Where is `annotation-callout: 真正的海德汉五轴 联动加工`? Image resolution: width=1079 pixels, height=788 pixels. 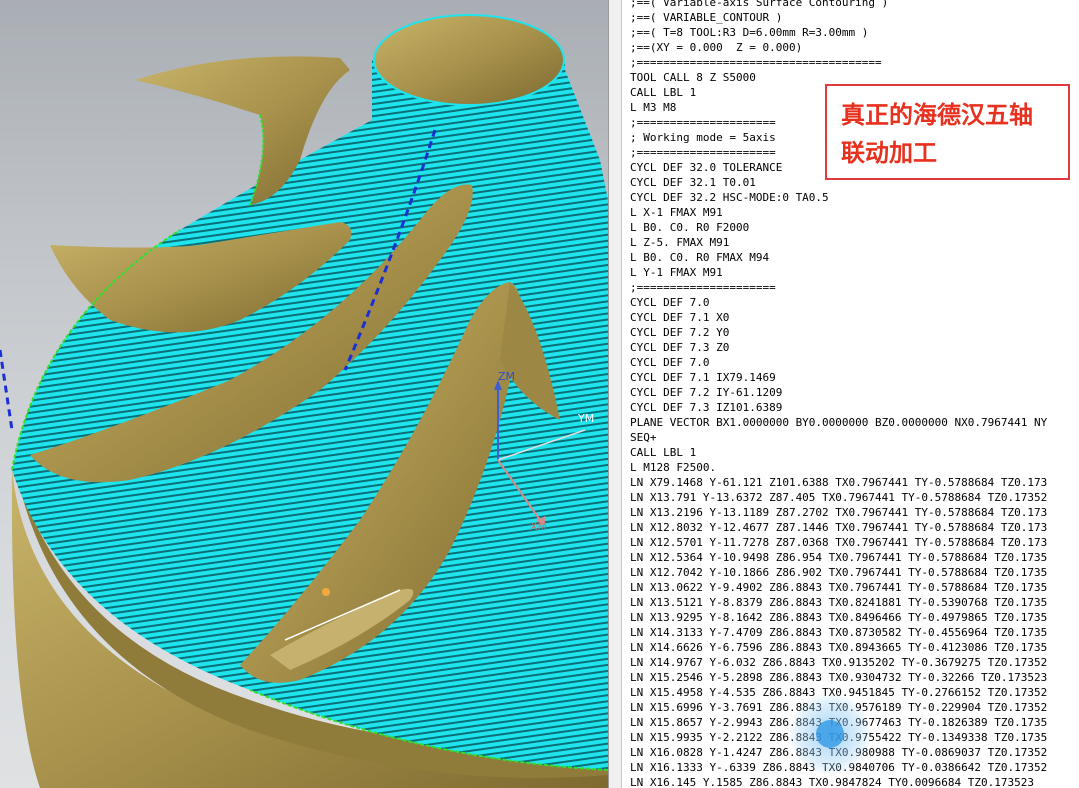
annotation-callout: 真正的海德汉五轴 联动加工 is located at coordinates (947, 132).